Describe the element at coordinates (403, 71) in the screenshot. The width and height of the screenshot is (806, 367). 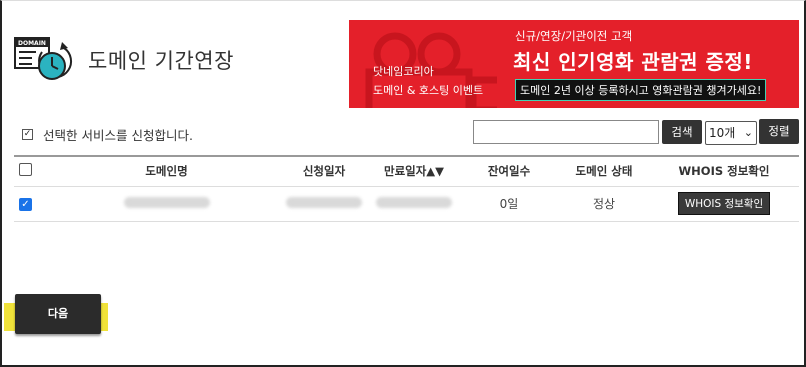
I see `banner-left-line1: 닷네임코리아` at that location.